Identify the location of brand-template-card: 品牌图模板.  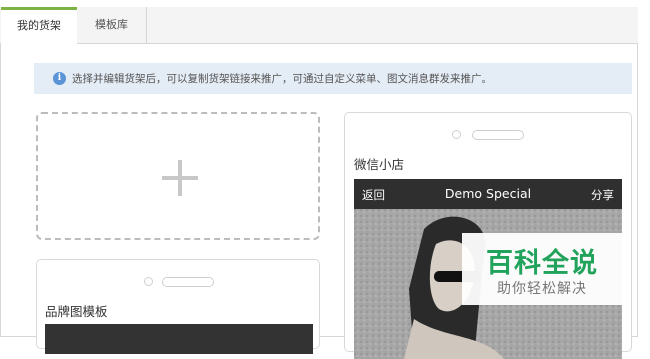
(178, 306).